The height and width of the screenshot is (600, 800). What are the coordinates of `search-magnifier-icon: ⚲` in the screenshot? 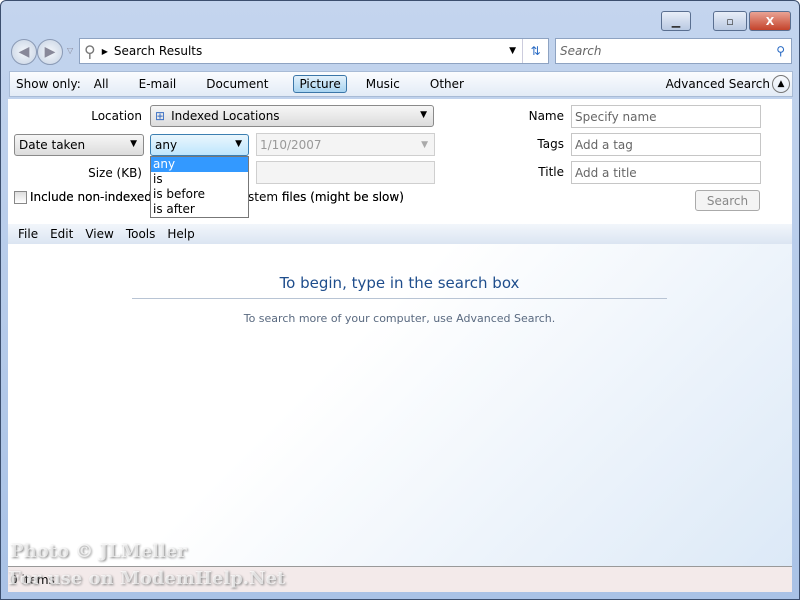 It's located at (90, 51).